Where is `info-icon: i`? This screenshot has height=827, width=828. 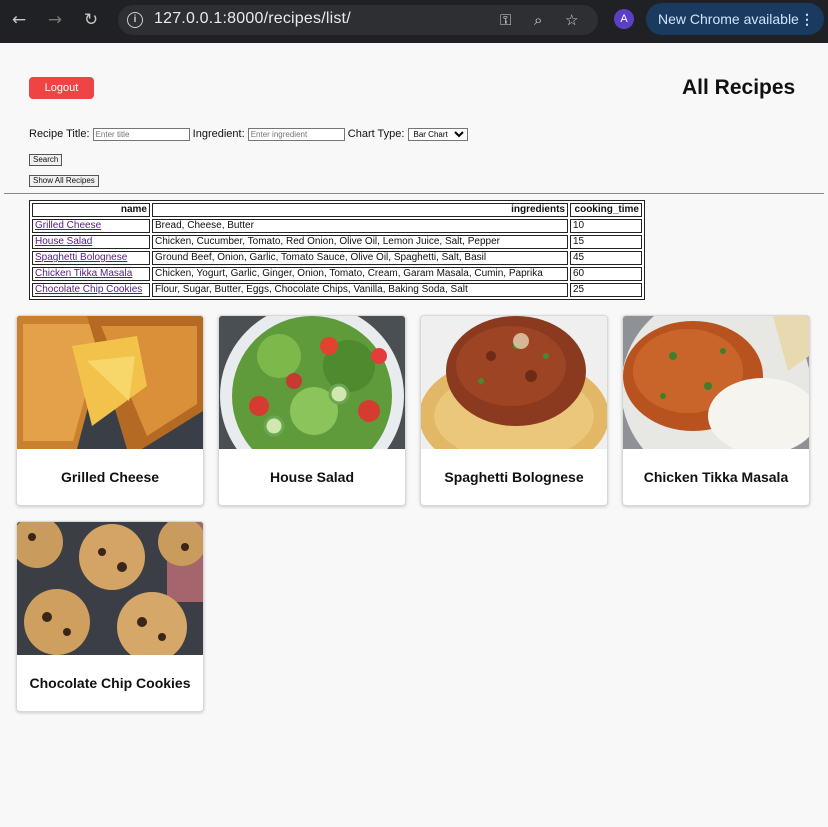 info-icon: i is located at coordinates (135, 20).